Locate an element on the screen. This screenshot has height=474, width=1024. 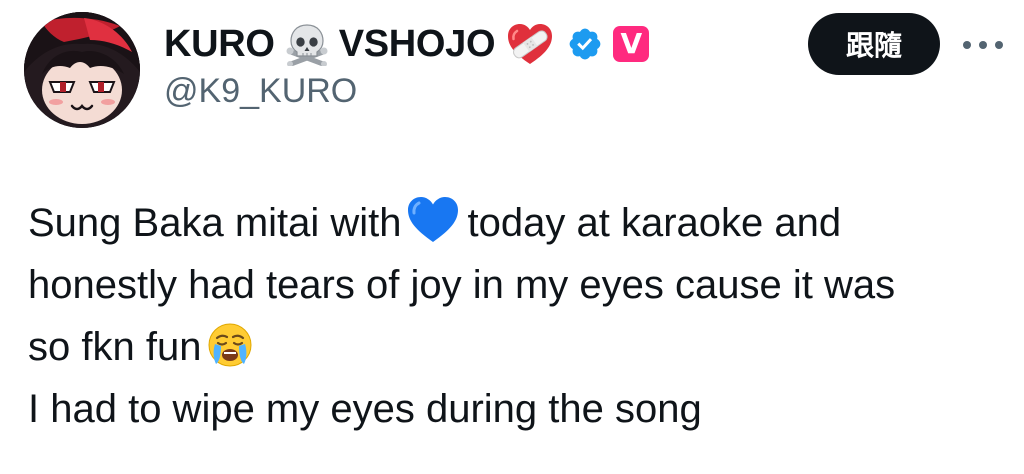
tweet-line-3: so fkn fun is located at coordinates (518, 347).